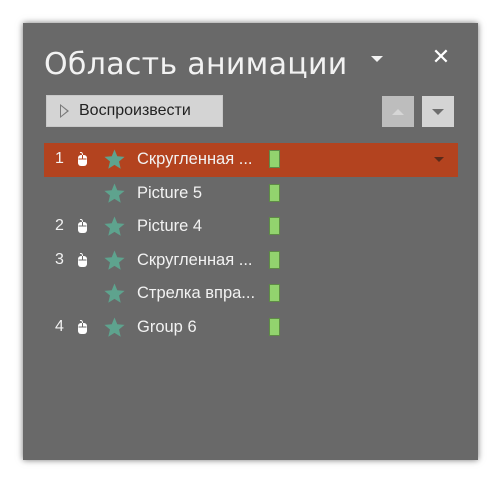 Image resolution: width=502 pixels, height=484 pixels. I want to click on animation-order-number: 2, so click(59, 225).